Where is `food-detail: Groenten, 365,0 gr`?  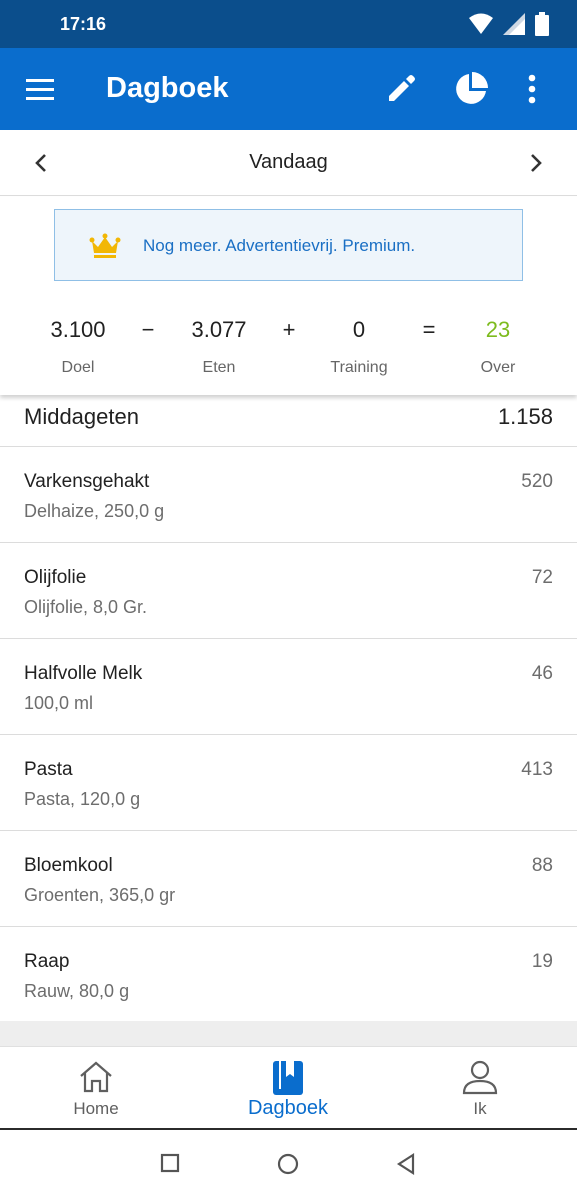 food-detail: Groenten, 365,0 gr is located at coordinates (100, 895).